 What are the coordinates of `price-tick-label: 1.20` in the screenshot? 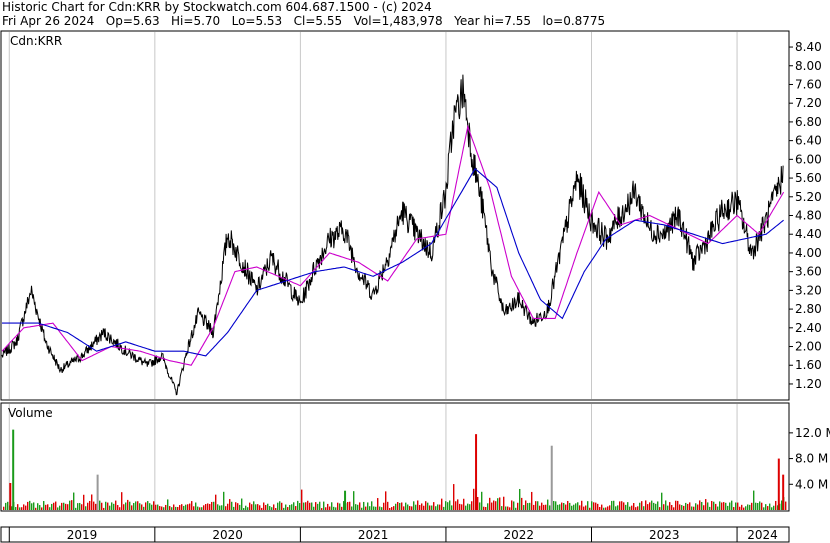 It's located at (808, 384).